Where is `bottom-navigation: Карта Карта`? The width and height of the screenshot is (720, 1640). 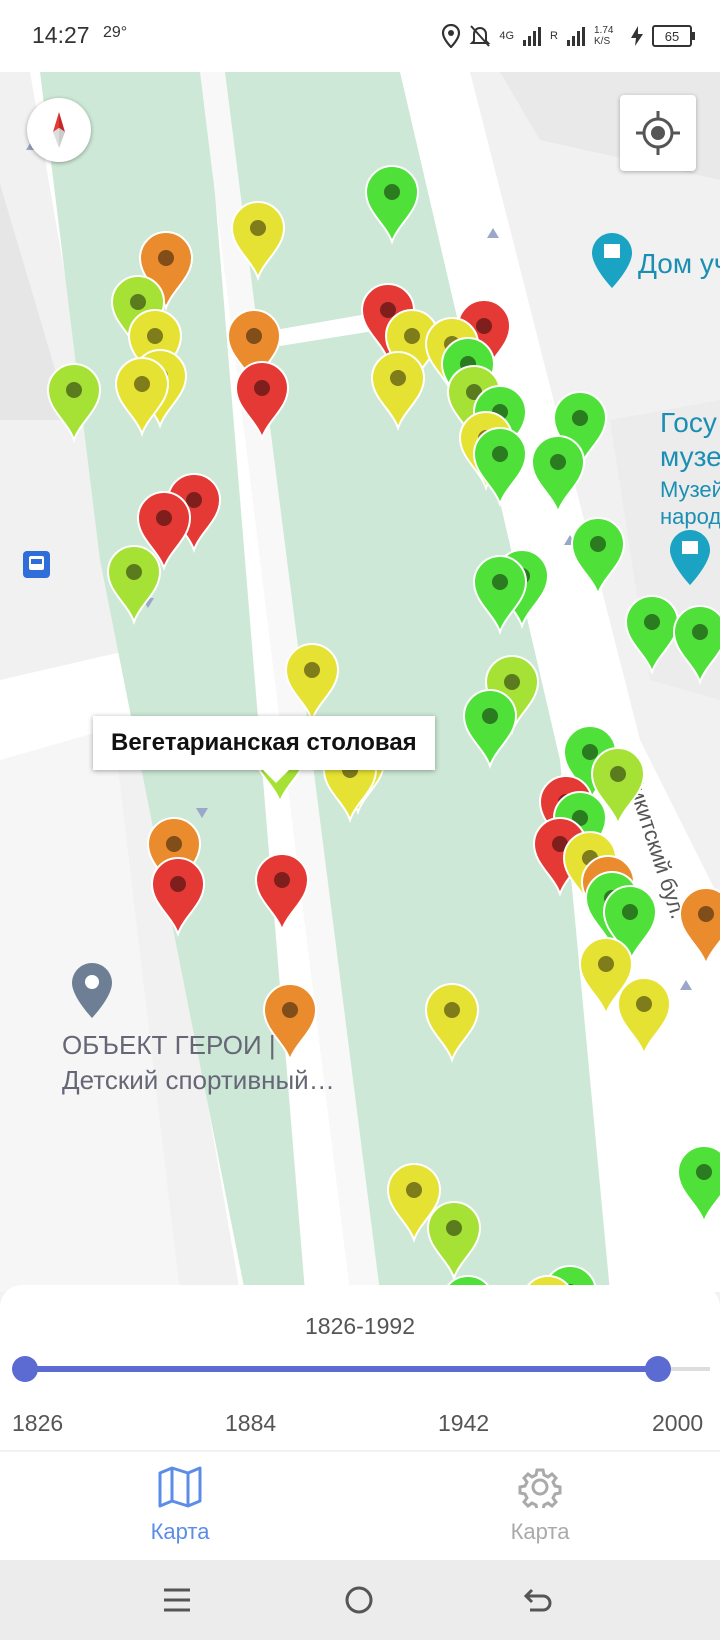 bottom-navigation: Карта Карта is located at coordinates (360, 1506).